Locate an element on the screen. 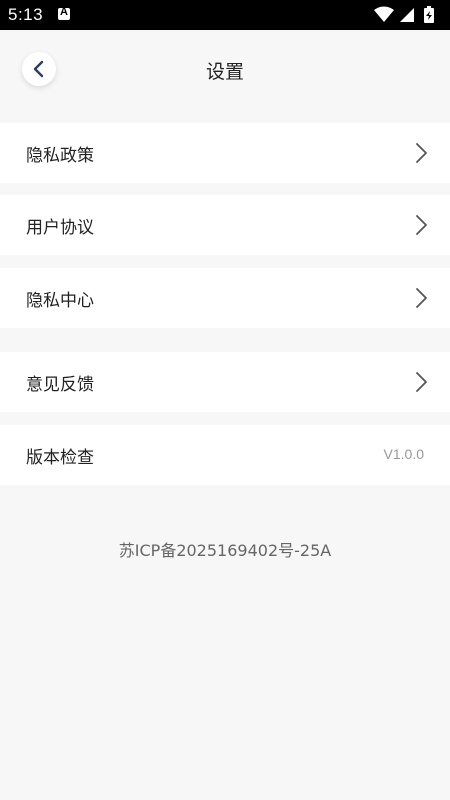 The image size is (450, 800). settings-item-privacy-center: 隐私中心 is located at coordinates (225, 298).